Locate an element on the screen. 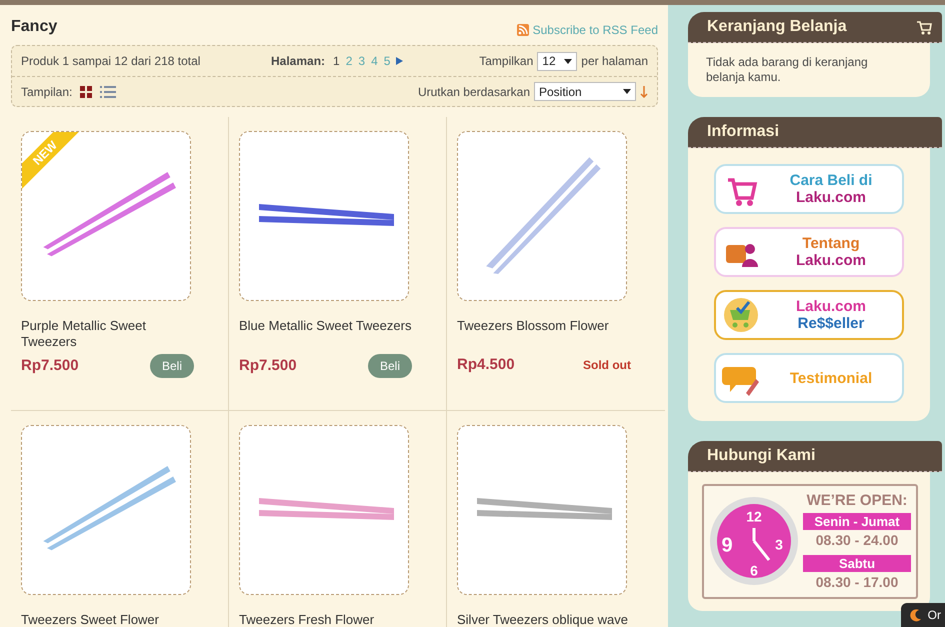 The width and height of the screenshot is (945, 627). info-banner: Cara Beli di Laku.com is located at coordinates (809, 189).